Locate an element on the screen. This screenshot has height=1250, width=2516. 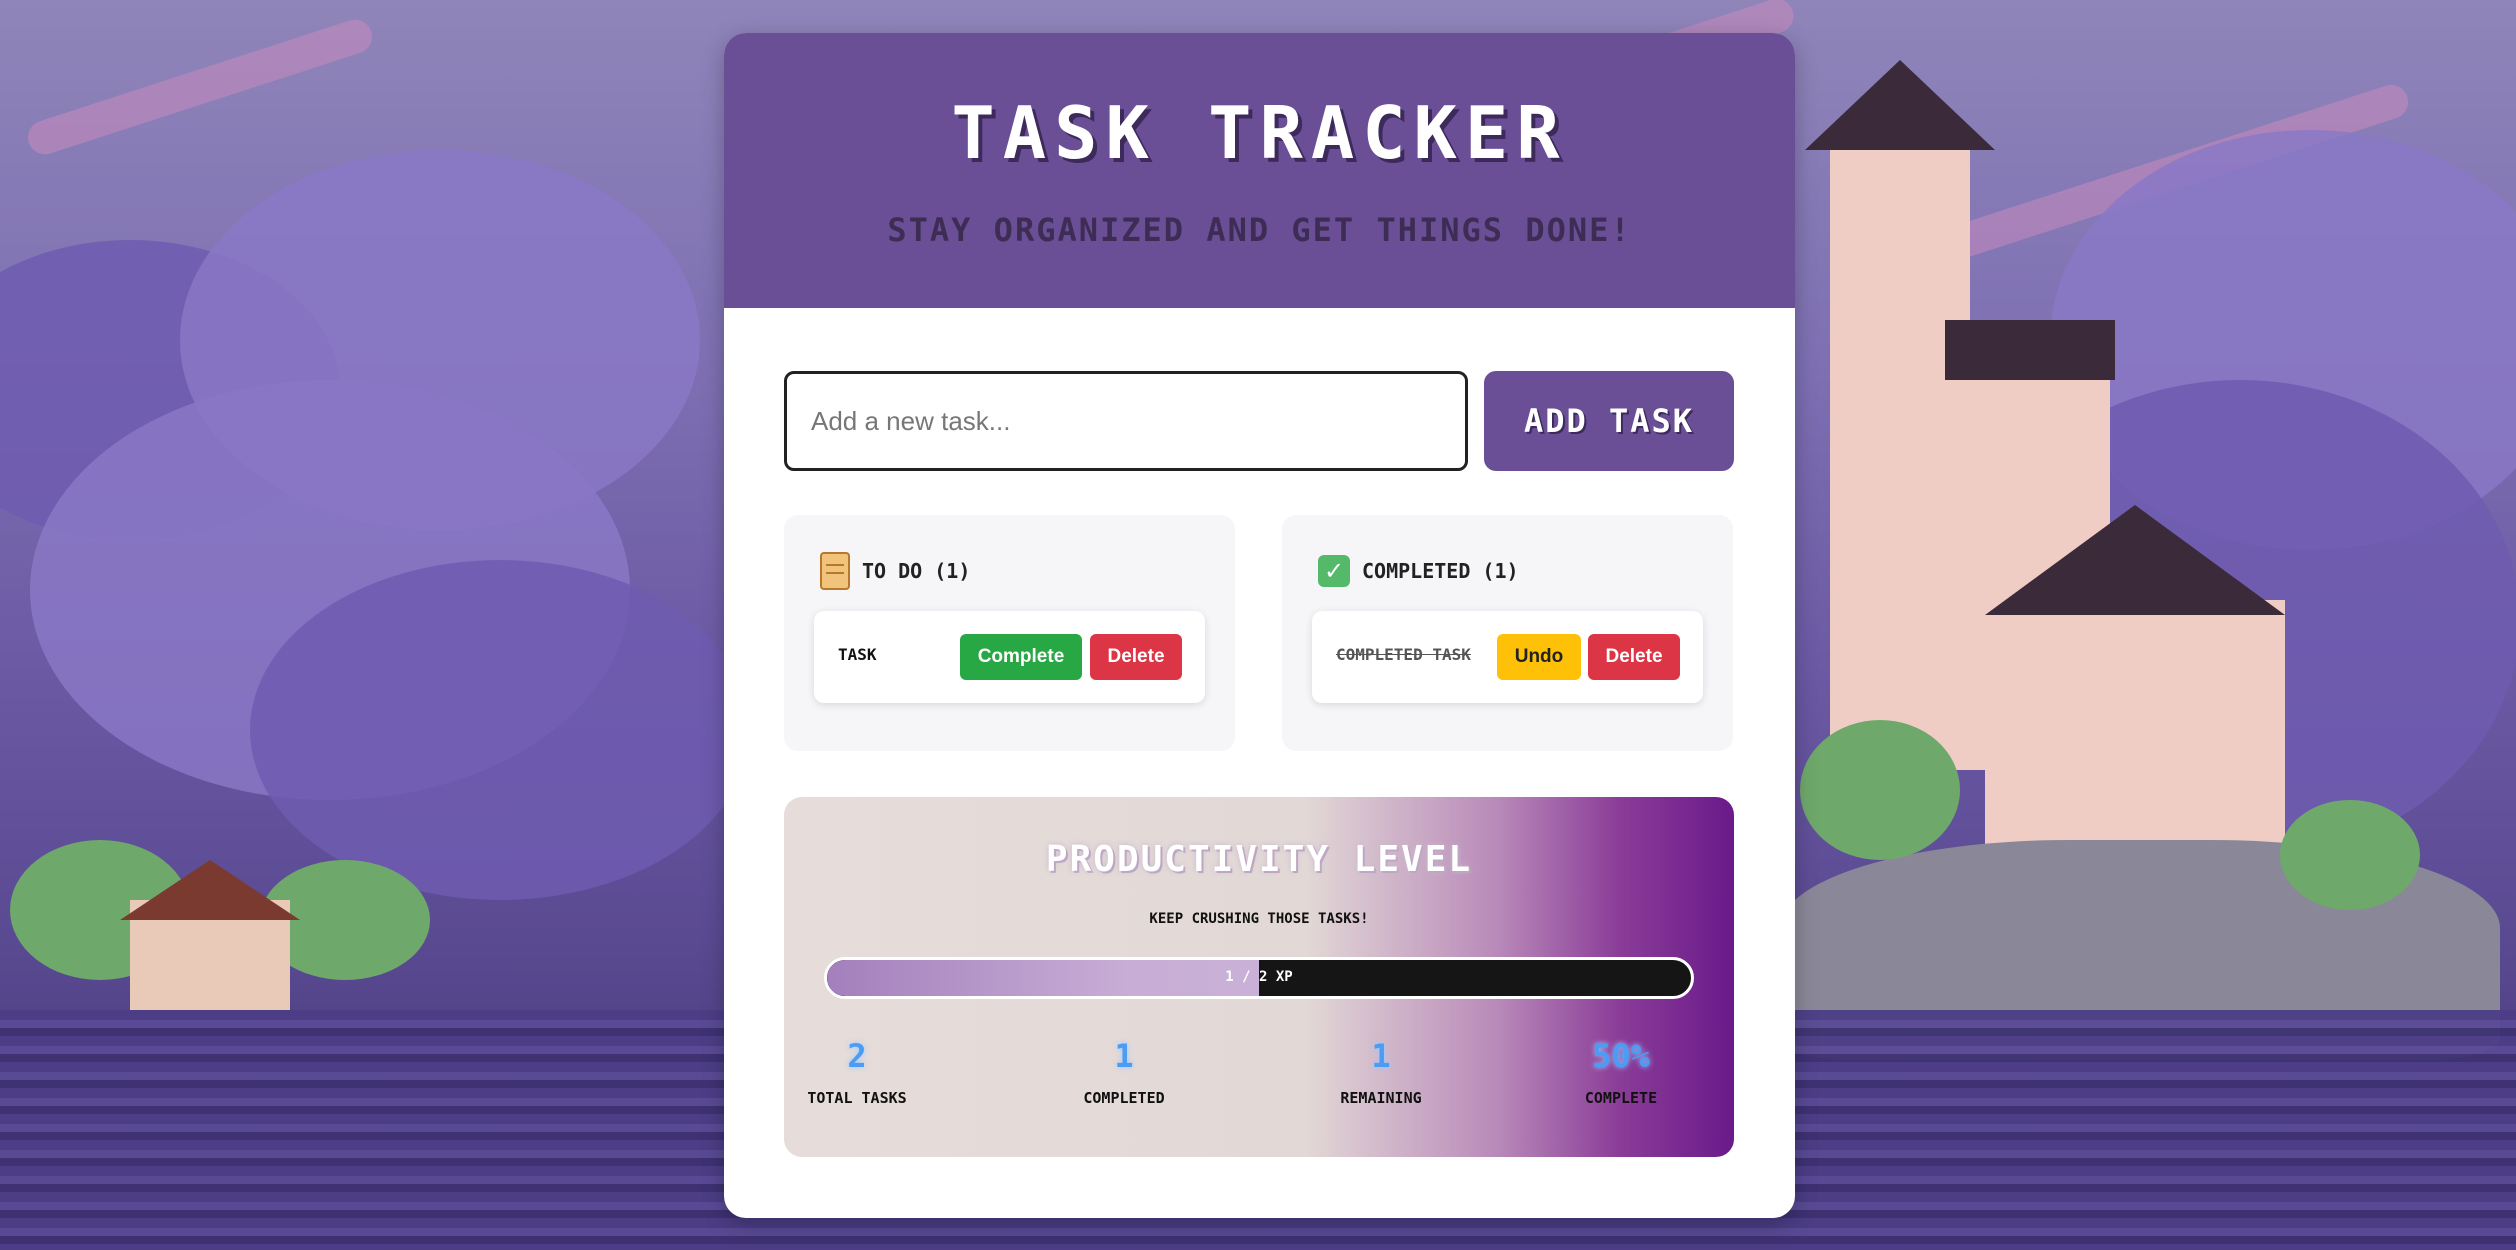
stat-completed: 1 Completed is located at coordinates (1124, 1072).